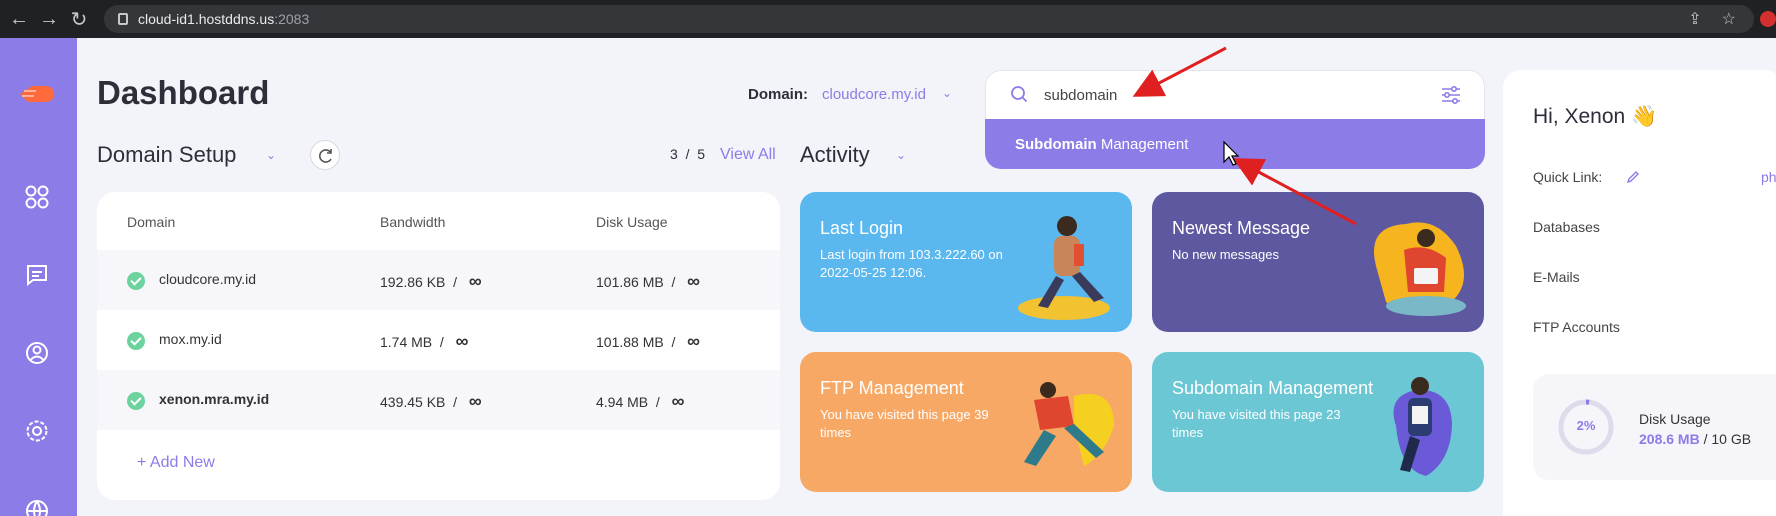  What do you see at coordinates (1241, 228) in the screenshot?
I see `card-title: Newest Message` at bounding box center [1241, 228].